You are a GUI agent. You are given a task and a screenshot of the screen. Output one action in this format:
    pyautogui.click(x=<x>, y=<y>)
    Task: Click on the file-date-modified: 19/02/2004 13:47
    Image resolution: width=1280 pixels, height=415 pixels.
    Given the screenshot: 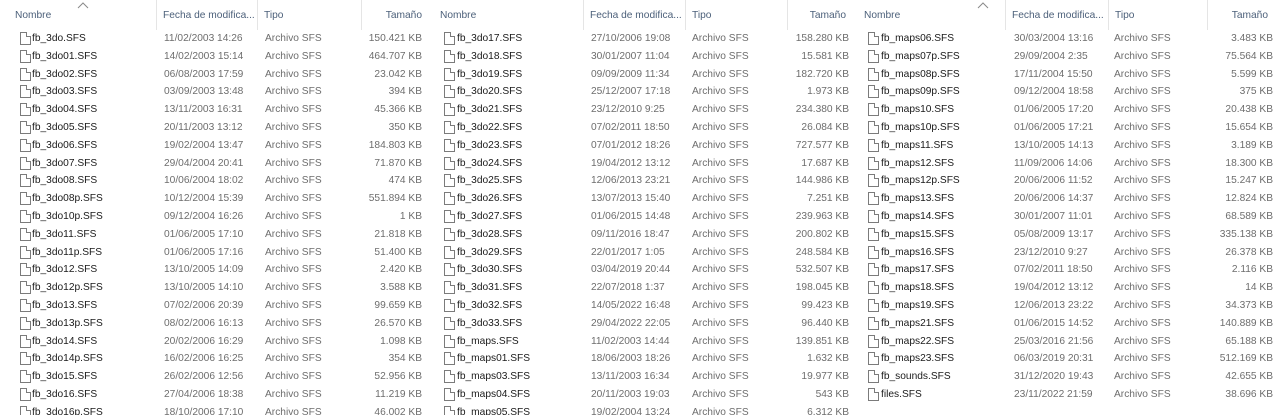 What is the action you would take?
    pyautogui.click(x=204, y=145)
    